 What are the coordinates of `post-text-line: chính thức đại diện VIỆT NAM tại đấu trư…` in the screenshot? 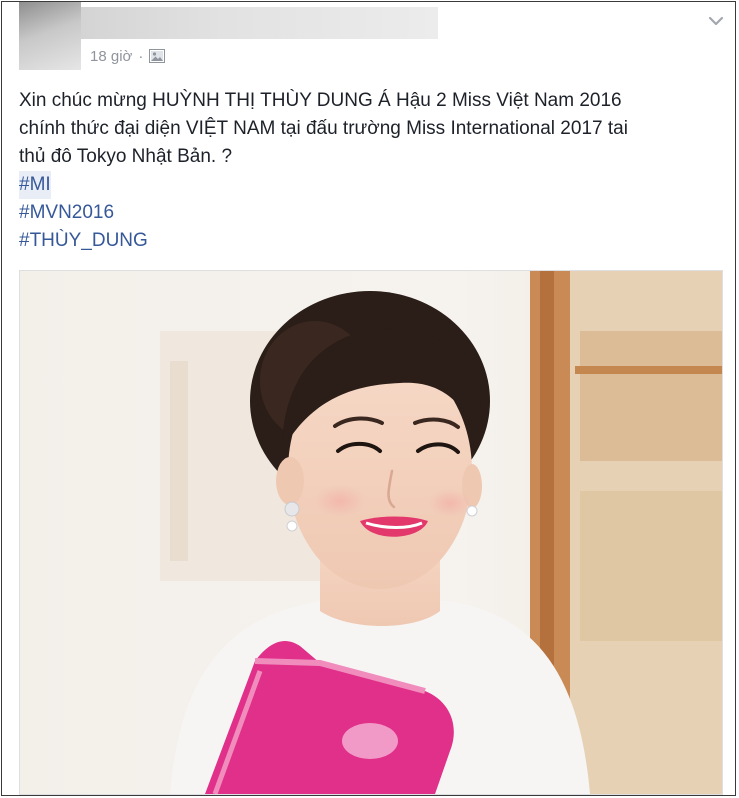 It's located at (323, 128).